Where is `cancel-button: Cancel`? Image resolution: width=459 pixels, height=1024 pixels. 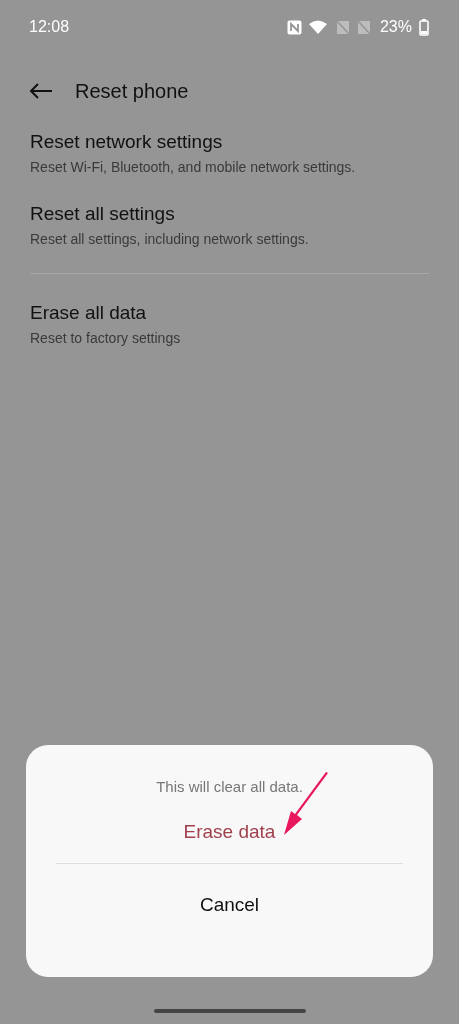
cancel-button: Cancel is located at coordinates (229, 905).